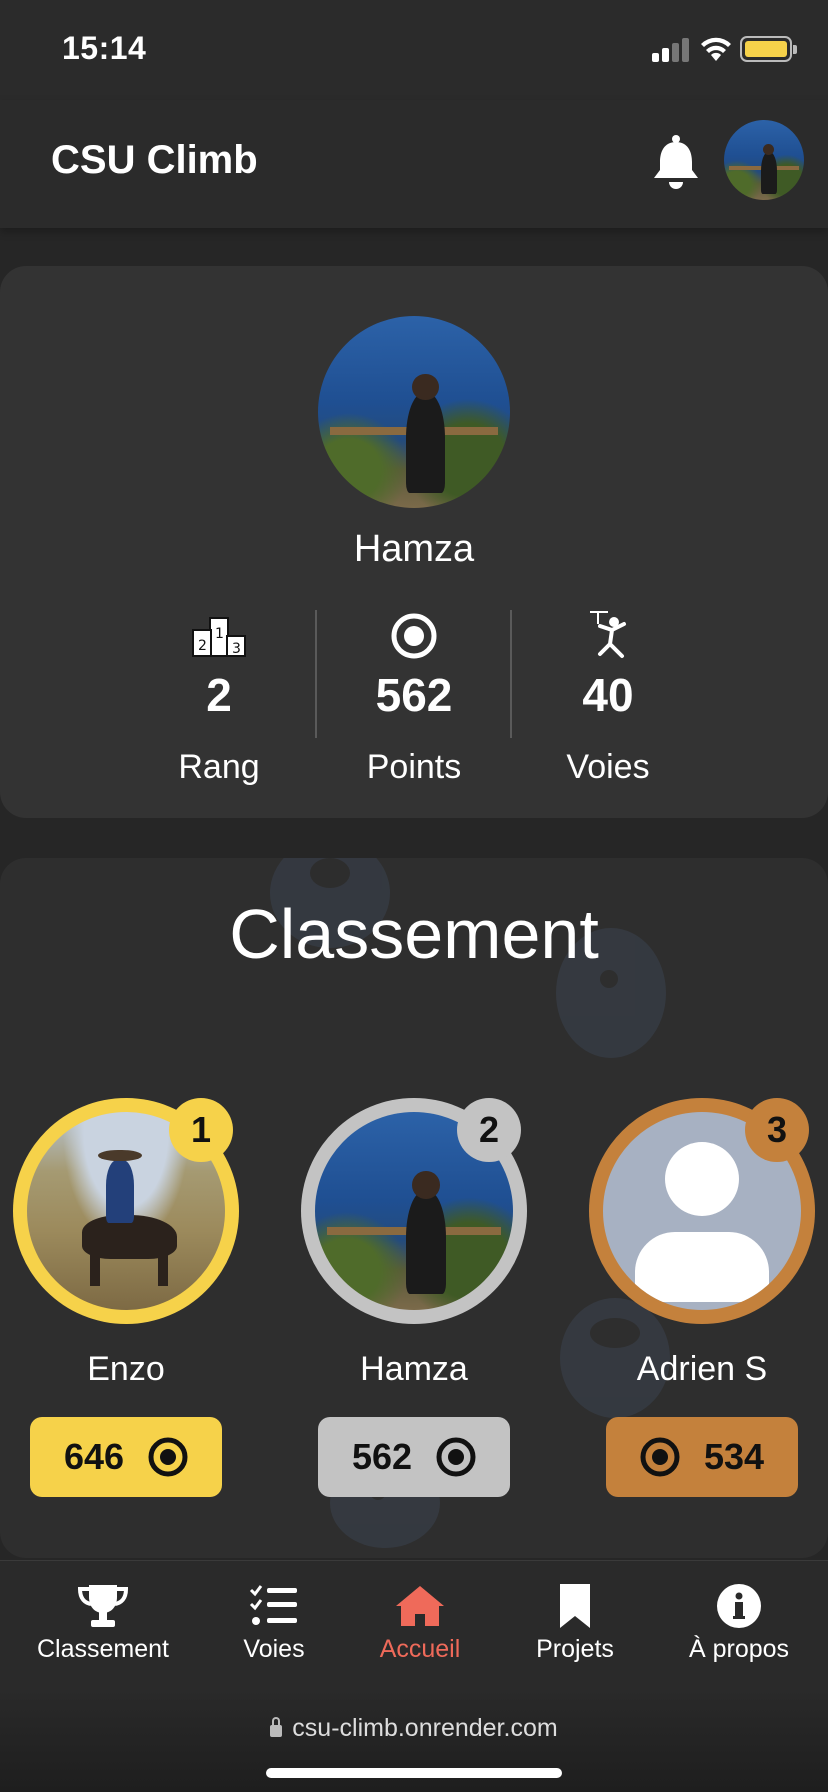 This screenshot has width=828, height=1792. Describe the element at coordinates (126, 1457) in the screenshot. I see `score-pill: 646` at that location.